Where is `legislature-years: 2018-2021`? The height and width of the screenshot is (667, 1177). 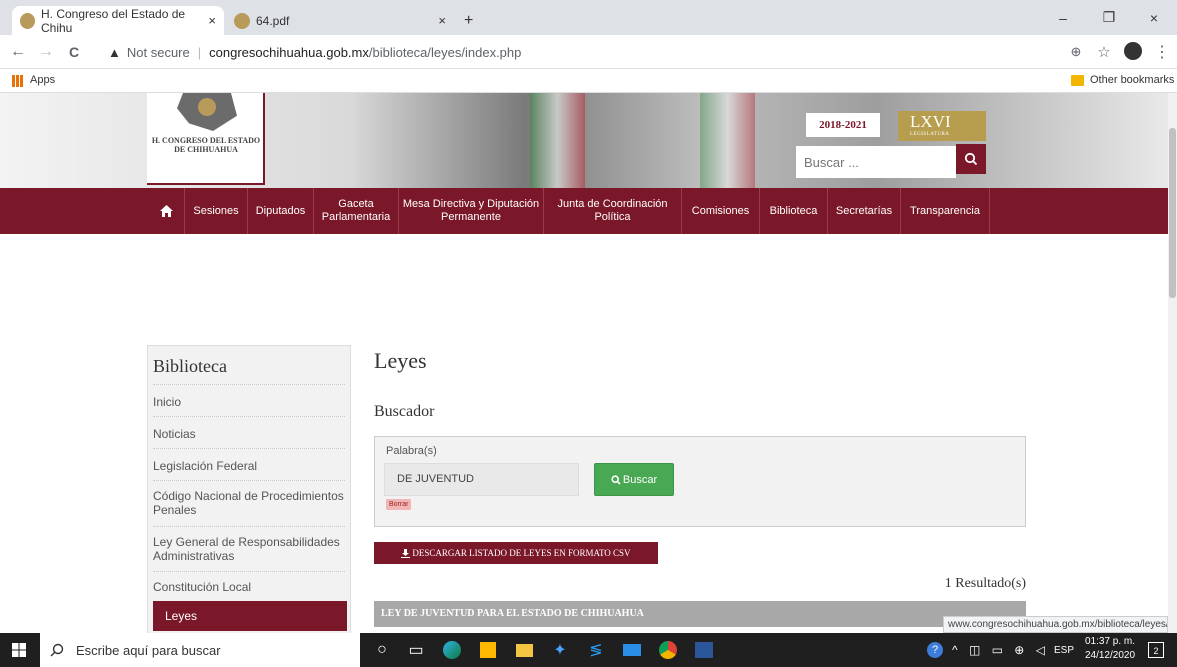 legislature-years: 2018-2021 is located at coordinates (843, 125).